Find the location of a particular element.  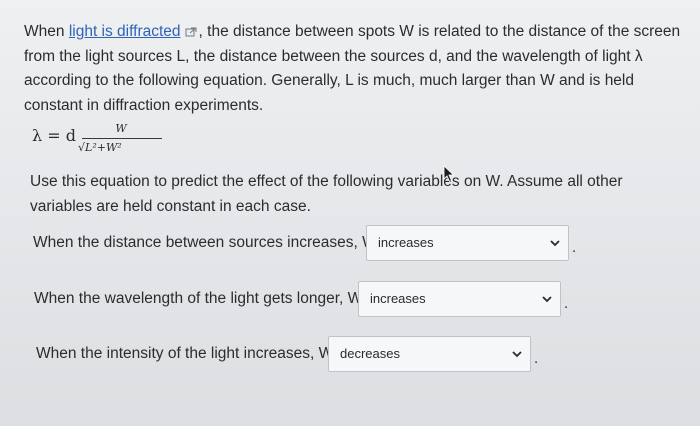

equation-numerator: W is located at coordinates (121, 128).